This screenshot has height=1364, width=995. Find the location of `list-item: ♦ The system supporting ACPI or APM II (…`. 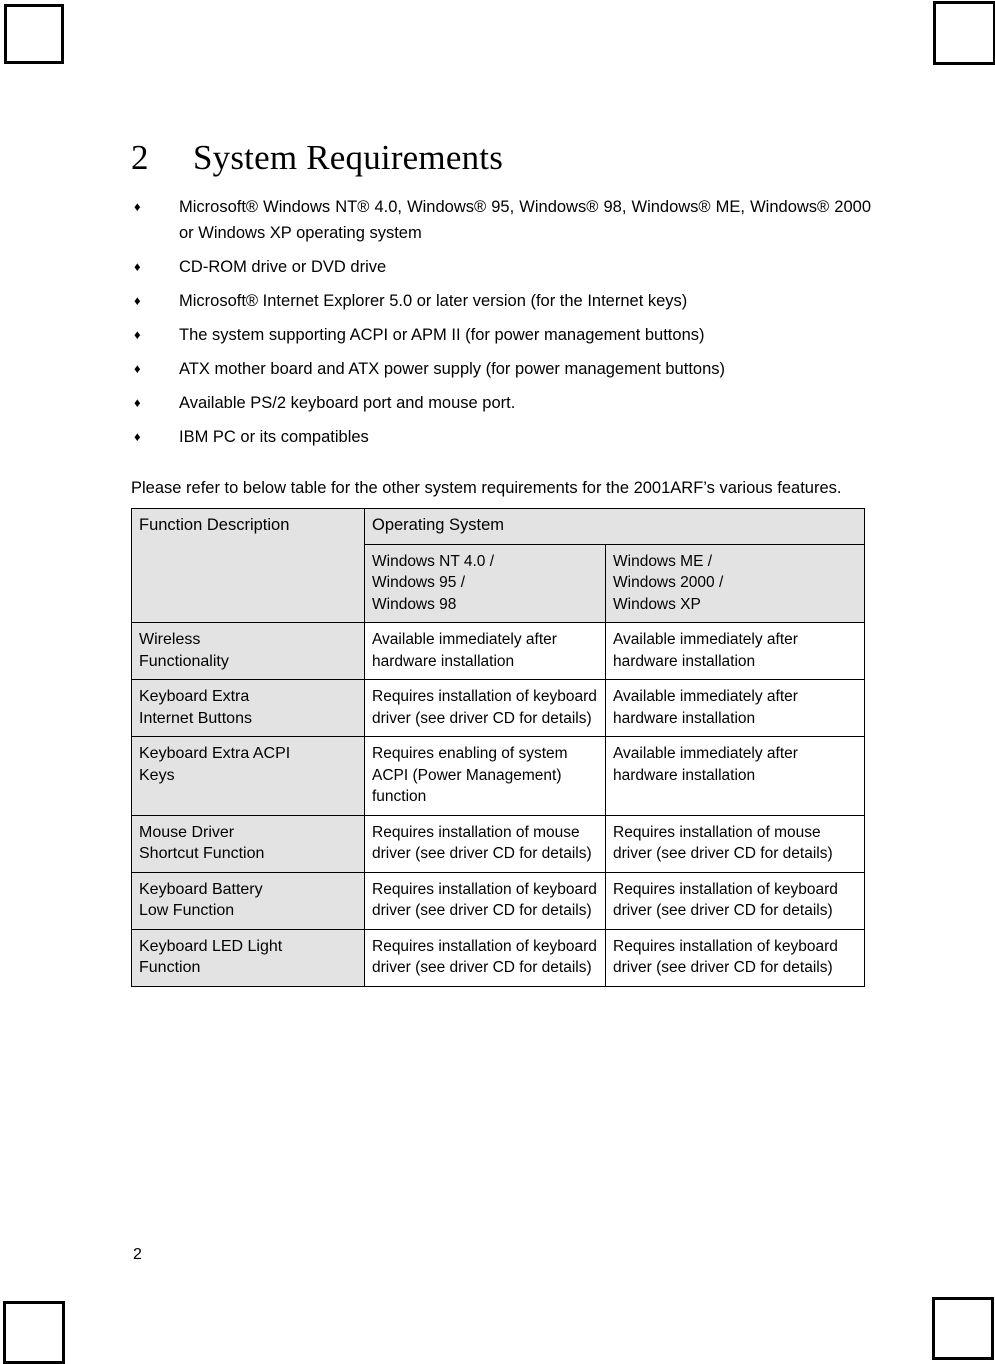

list-item: ♦ The system supporting ACPI or APM II (… is located at coordinates (501, 335).